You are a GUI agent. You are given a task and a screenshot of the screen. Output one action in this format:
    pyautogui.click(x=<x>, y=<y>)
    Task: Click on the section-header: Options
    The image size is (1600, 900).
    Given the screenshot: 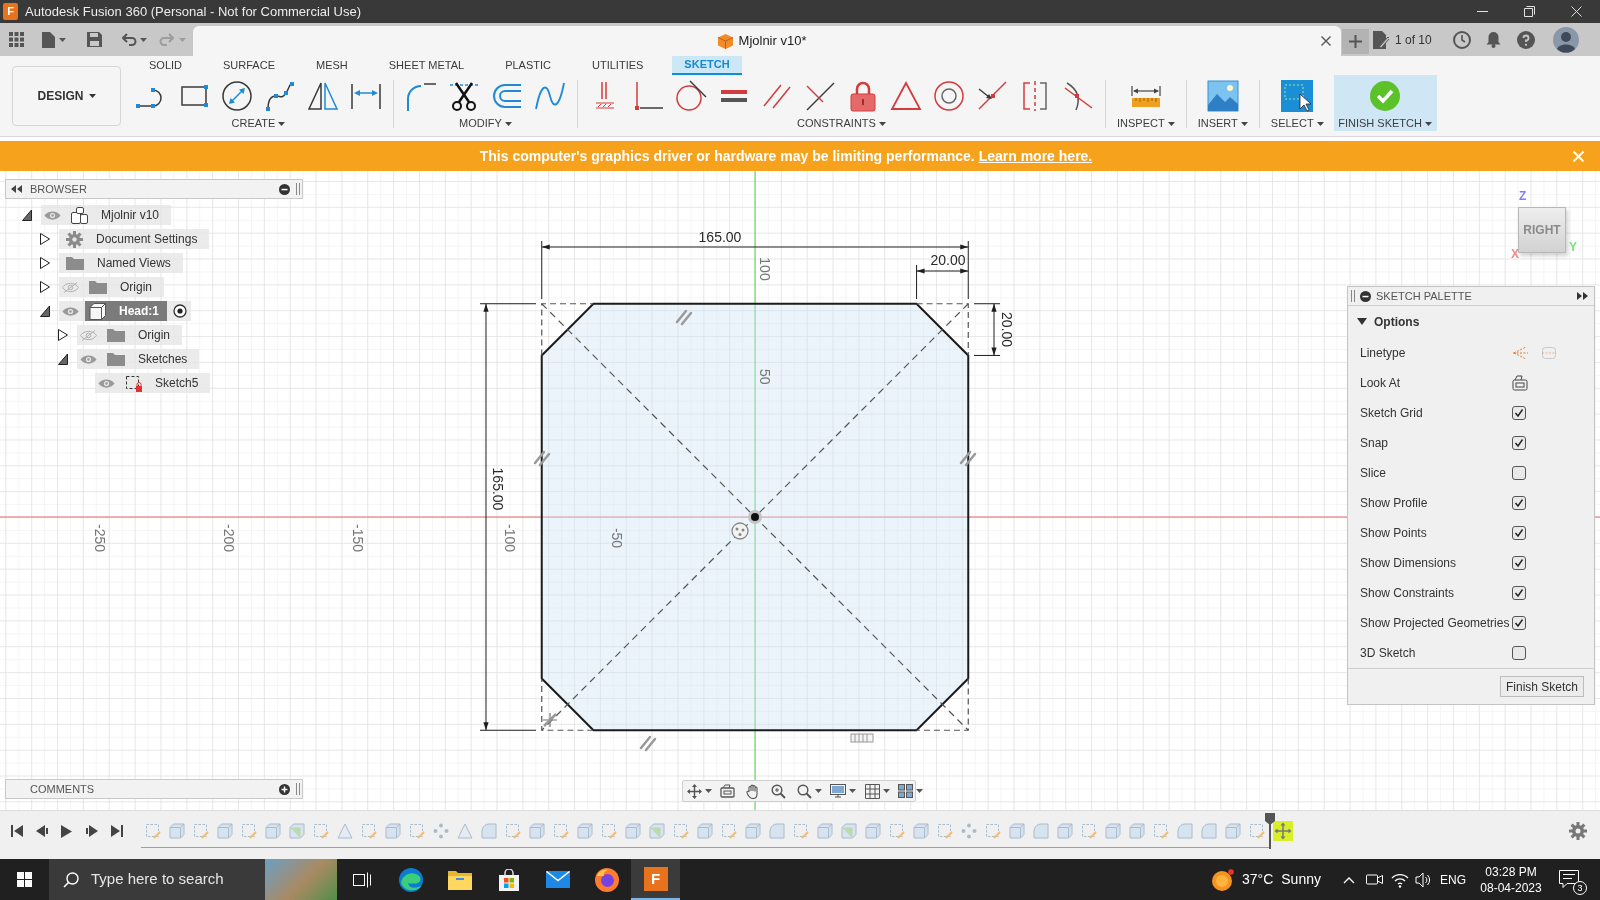 What is the action you would take?
    pyautogui.click(x=1384, y=322)
    